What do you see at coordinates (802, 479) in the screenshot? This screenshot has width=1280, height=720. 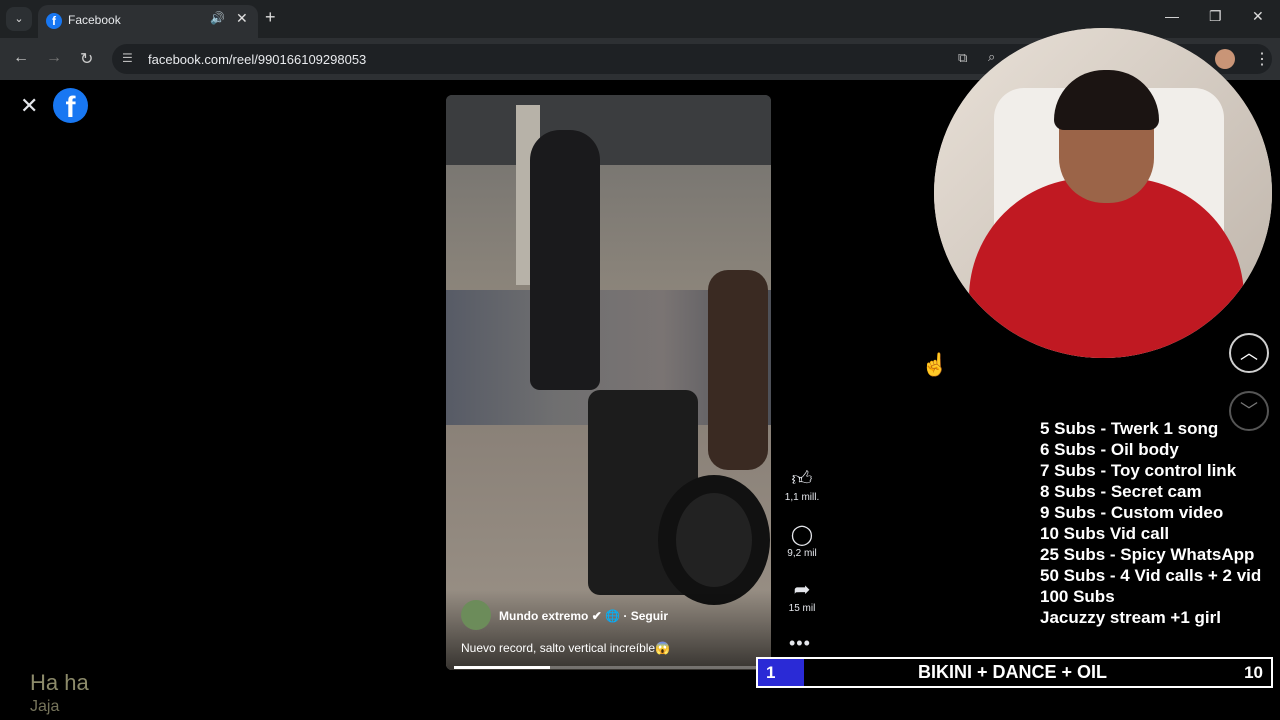 I see `thumbs-up-icon: 👍︎` at bounding box center [802, 479].